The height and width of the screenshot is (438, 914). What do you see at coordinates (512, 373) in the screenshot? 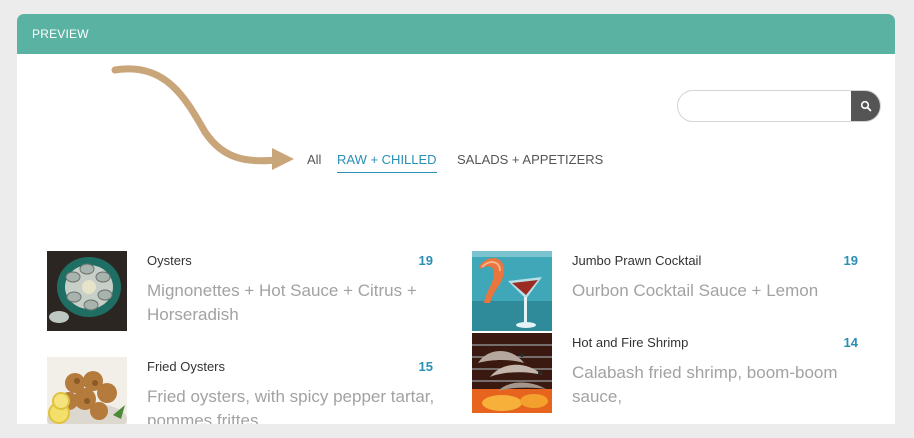
I see `fire-shrimp-image` at bounding box center [512, 373].